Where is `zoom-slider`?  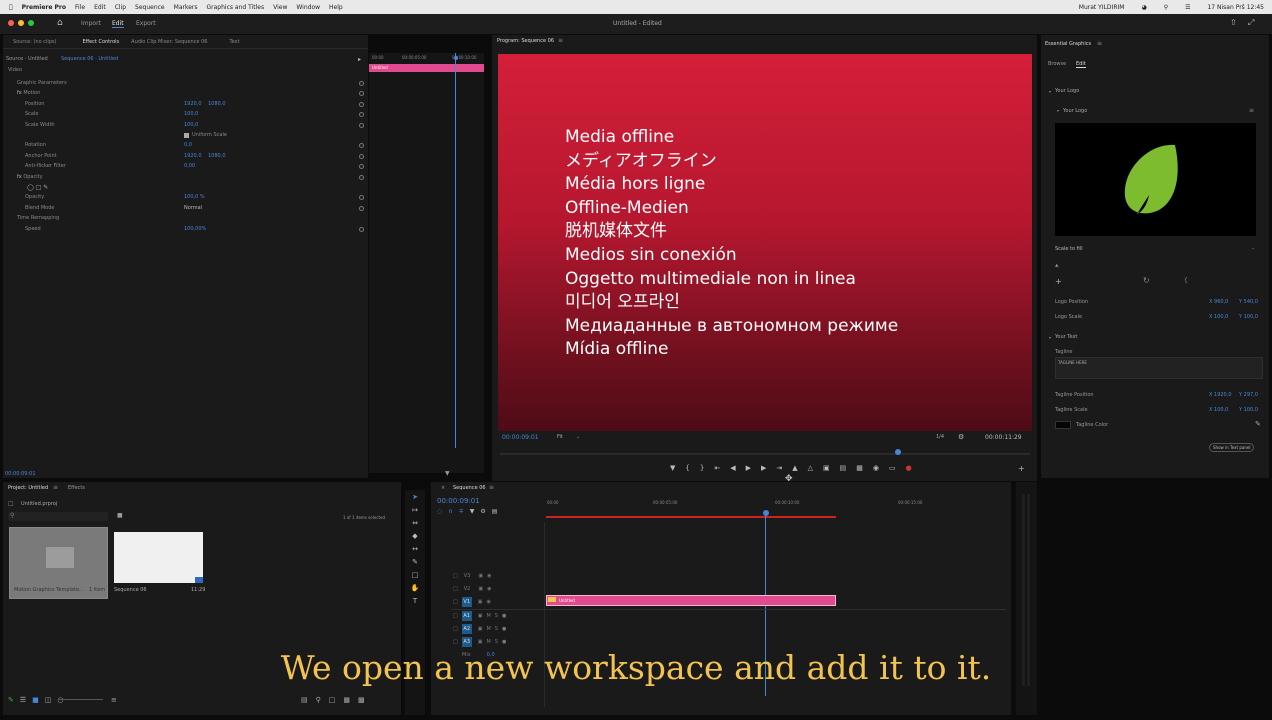 zoom-slider is located at coordinates (81, 699).